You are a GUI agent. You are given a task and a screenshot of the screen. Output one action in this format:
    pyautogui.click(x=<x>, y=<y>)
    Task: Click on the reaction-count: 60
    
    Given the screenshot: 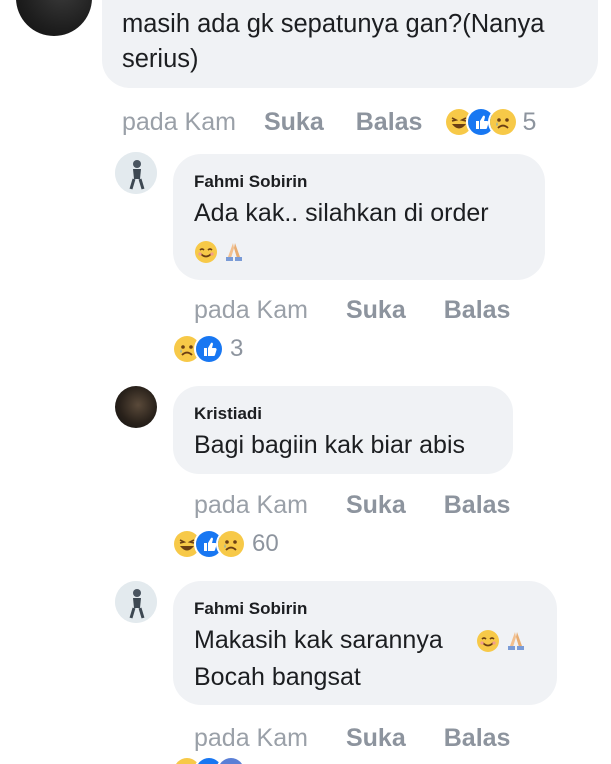 What is the action you would take?
    pyautogui.click(x=265, y=543)
    